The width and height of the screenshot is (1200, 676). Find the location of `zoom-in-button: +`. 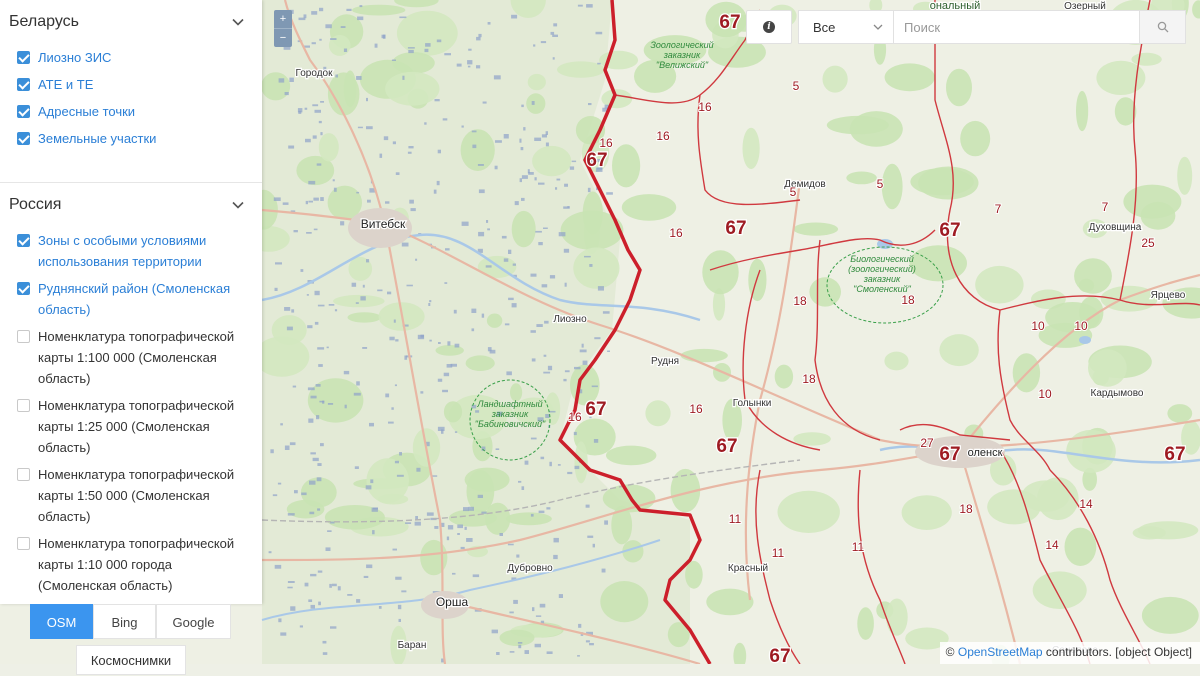

zoom-in-button: + is located at coordinates (283, 19).